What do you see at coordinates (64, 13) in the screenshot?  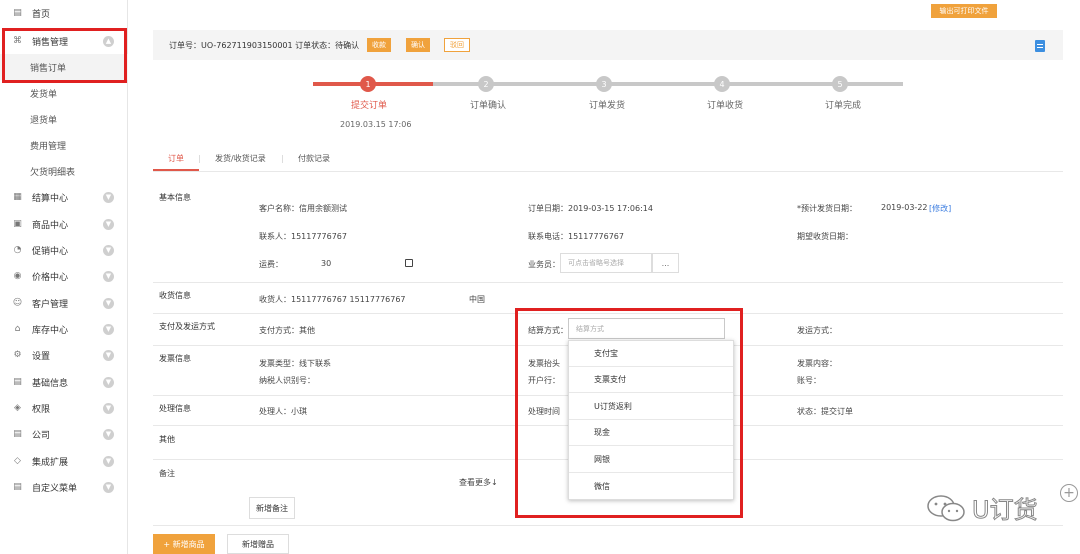 I see `sidebar-item-home: ▤ 首页` at bounding box center [64, 13].